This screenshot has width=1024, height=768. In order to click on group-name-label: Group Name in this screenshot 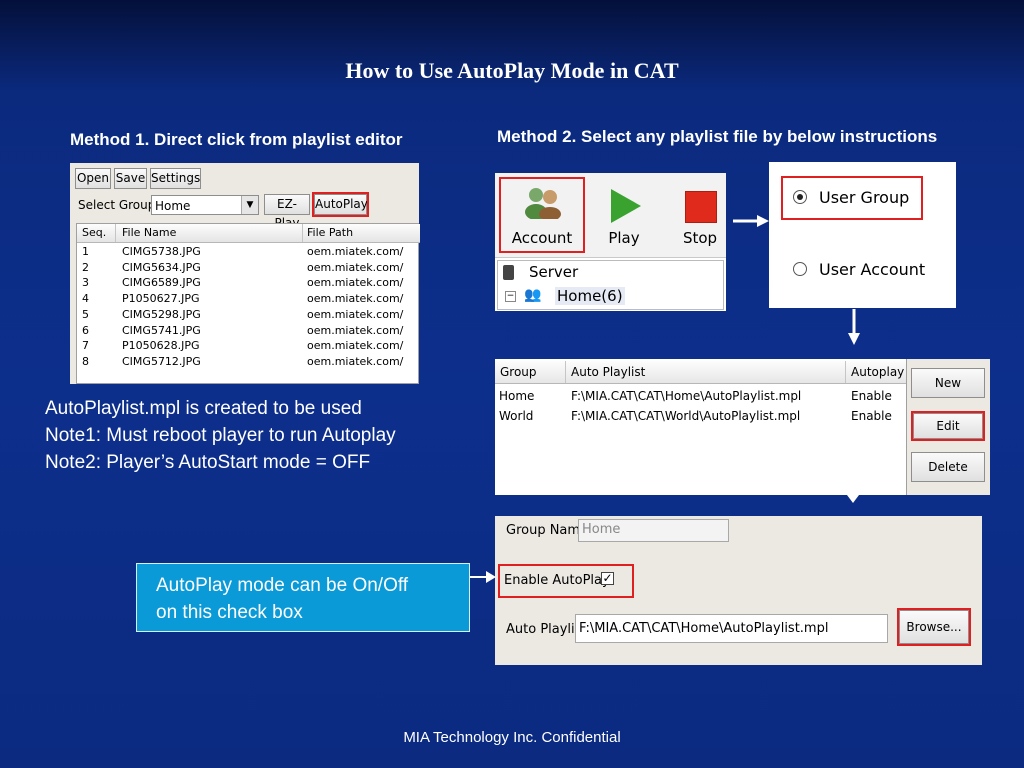, I will do `click(547, 530)`.